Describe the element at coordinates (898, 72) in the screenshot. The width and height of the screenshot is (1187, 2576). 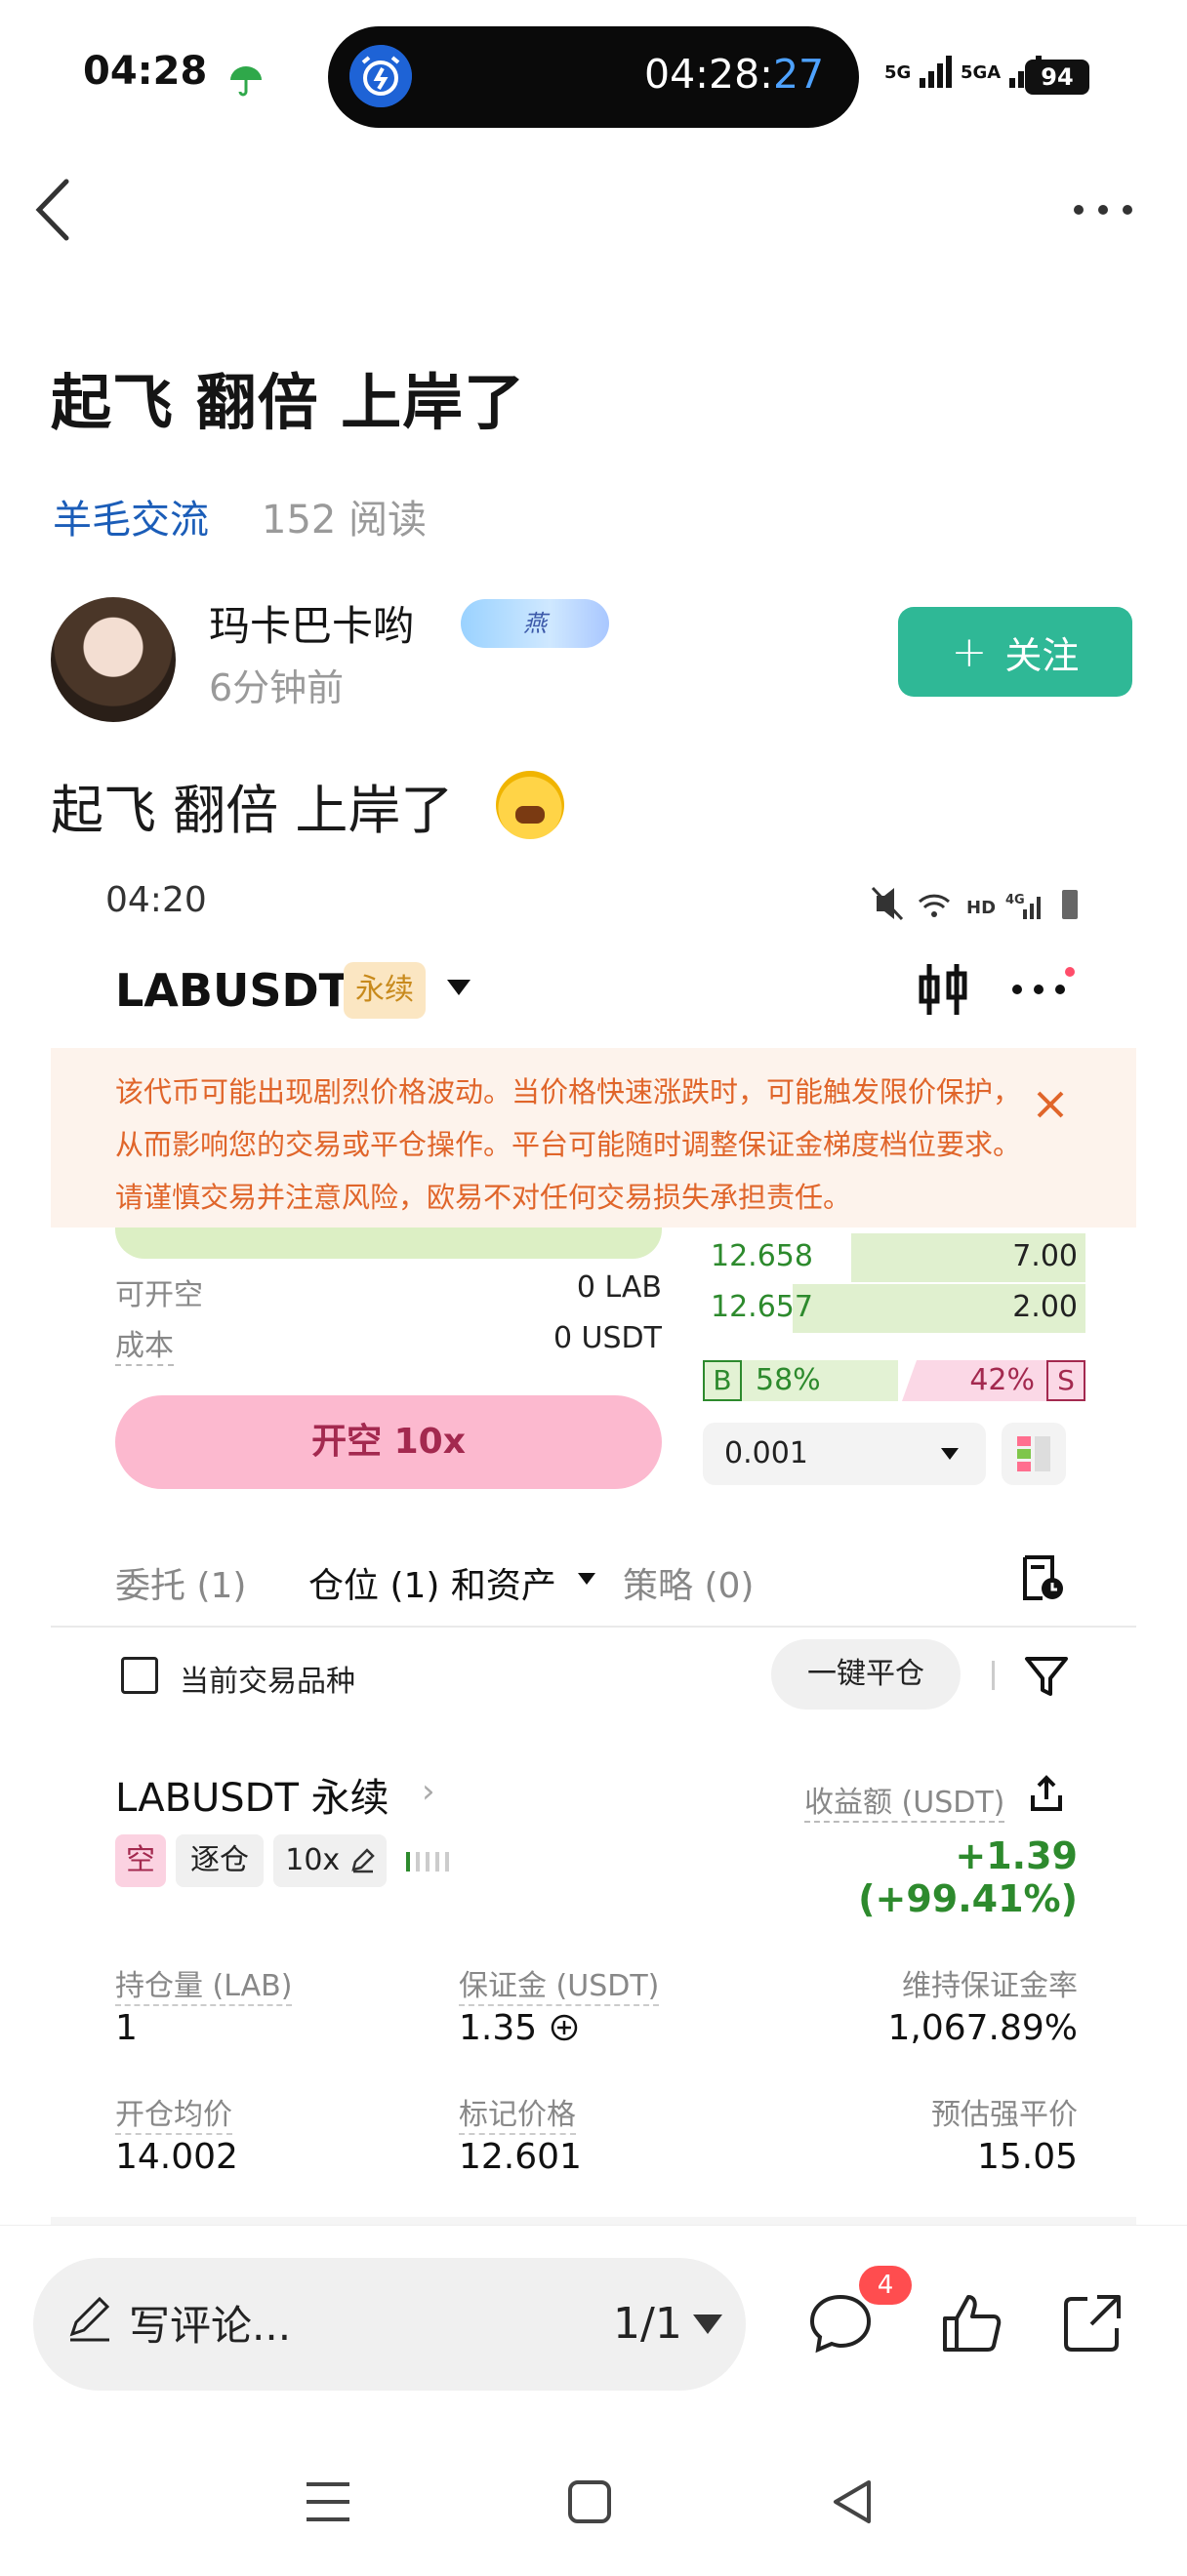
I see `signal-5g-label: 5G` at that location.